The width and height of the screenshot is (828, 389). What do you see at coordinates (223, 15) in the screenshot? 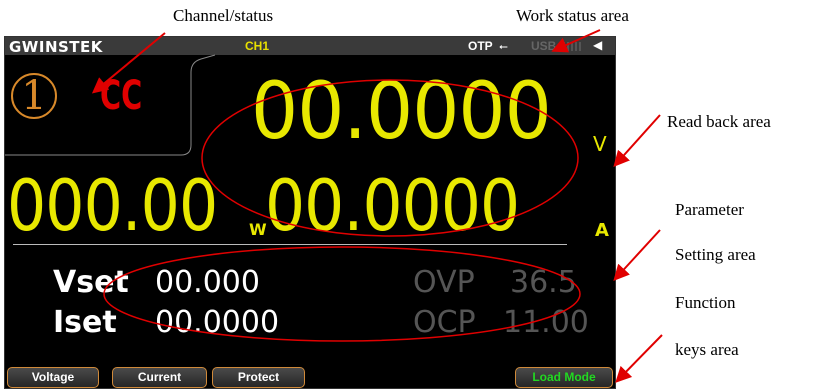
I see `callout-channel-status: Channel/status` at bounding box center [223, 15].